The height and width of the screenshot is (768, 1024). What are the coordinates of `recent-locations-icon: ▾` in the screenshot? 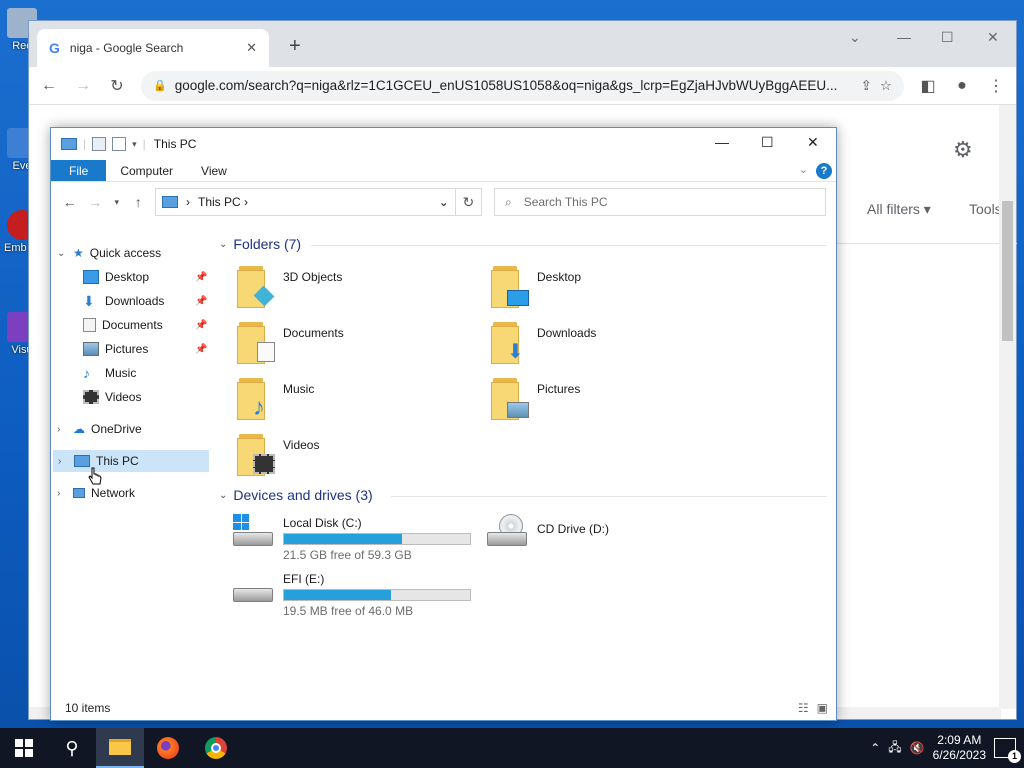 It's located at (117, 202).